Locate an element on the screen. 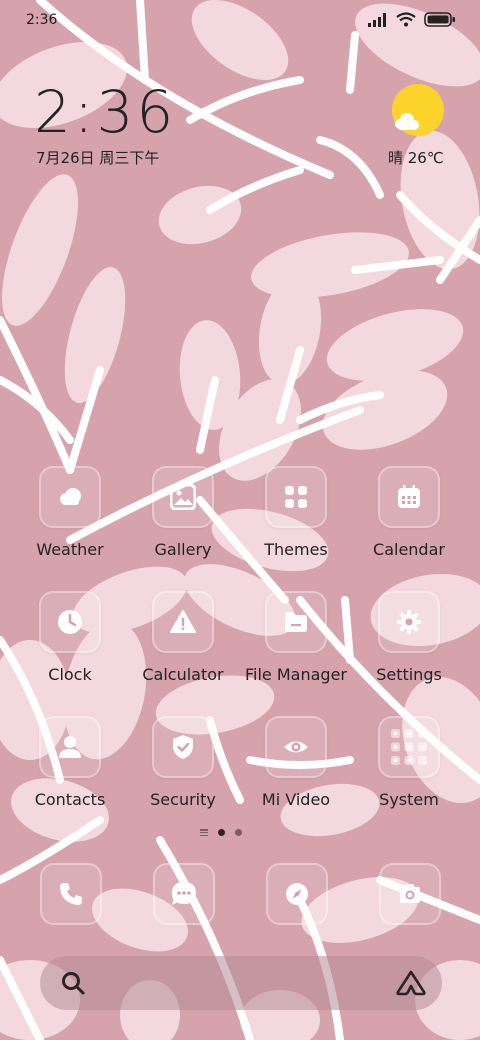 The image size is (480, 1040). settings-icon is located at coordinates (409, 622).